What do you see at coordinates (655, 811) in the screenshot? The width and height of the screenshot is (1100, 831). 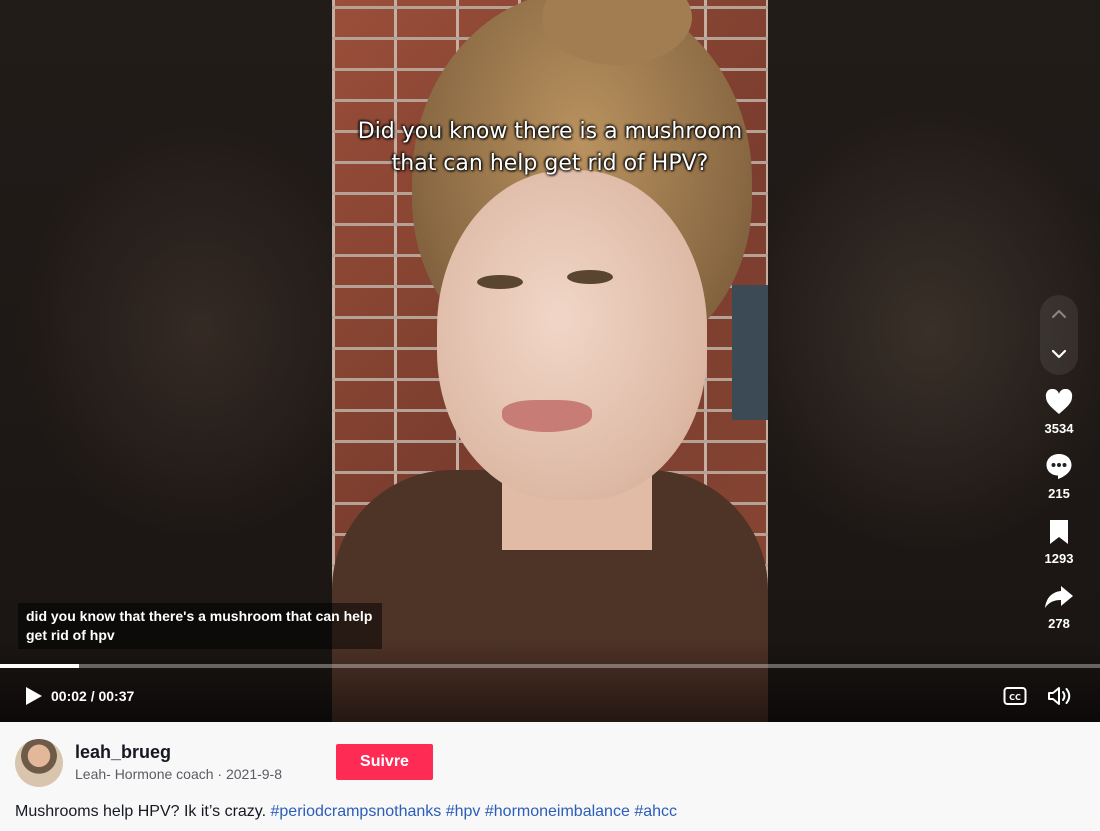 I see `hashtag-link: #ahcc` at bounding box center [655, 811].